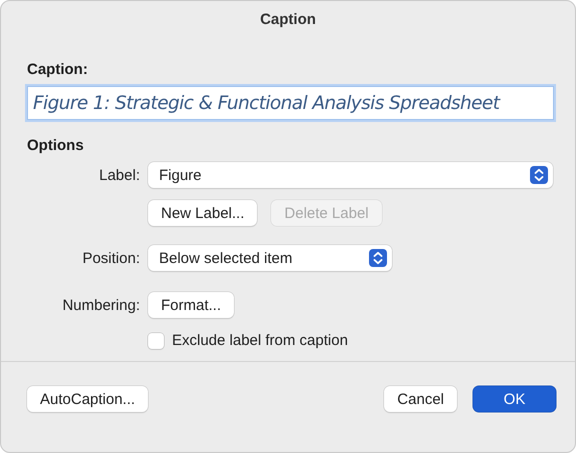  Describe the element at coordinates (111, 258) in the screenshot. I see `field-label: Position:` at that location.